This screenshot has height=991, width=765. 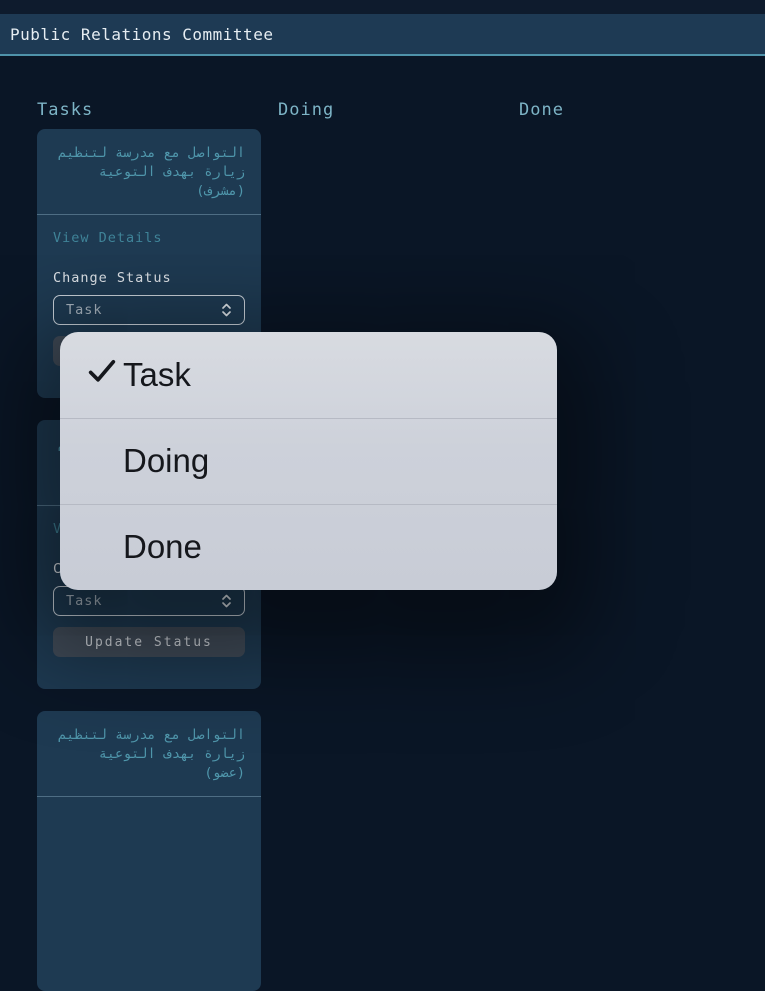 What do you see at coordinates (112, 278) in the screenshot?
I see `change-status-label: Change Status` at bounding box center [112, 278].